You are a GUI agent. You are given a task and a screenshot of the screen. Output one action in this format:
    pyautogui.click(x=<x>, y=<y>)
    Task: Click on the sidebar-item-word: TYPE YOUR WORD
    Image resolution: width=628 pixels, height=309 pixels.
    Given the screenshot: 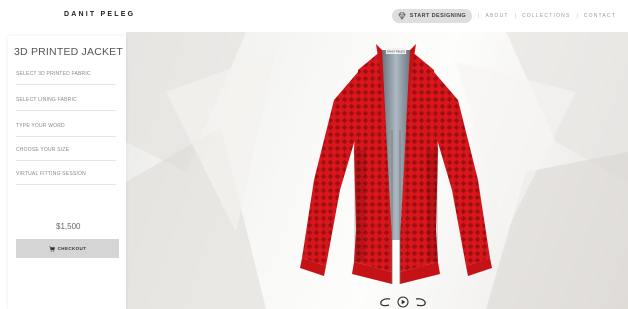 What is the action you would take?
    pyautogui.click(x=66, y=126)
    